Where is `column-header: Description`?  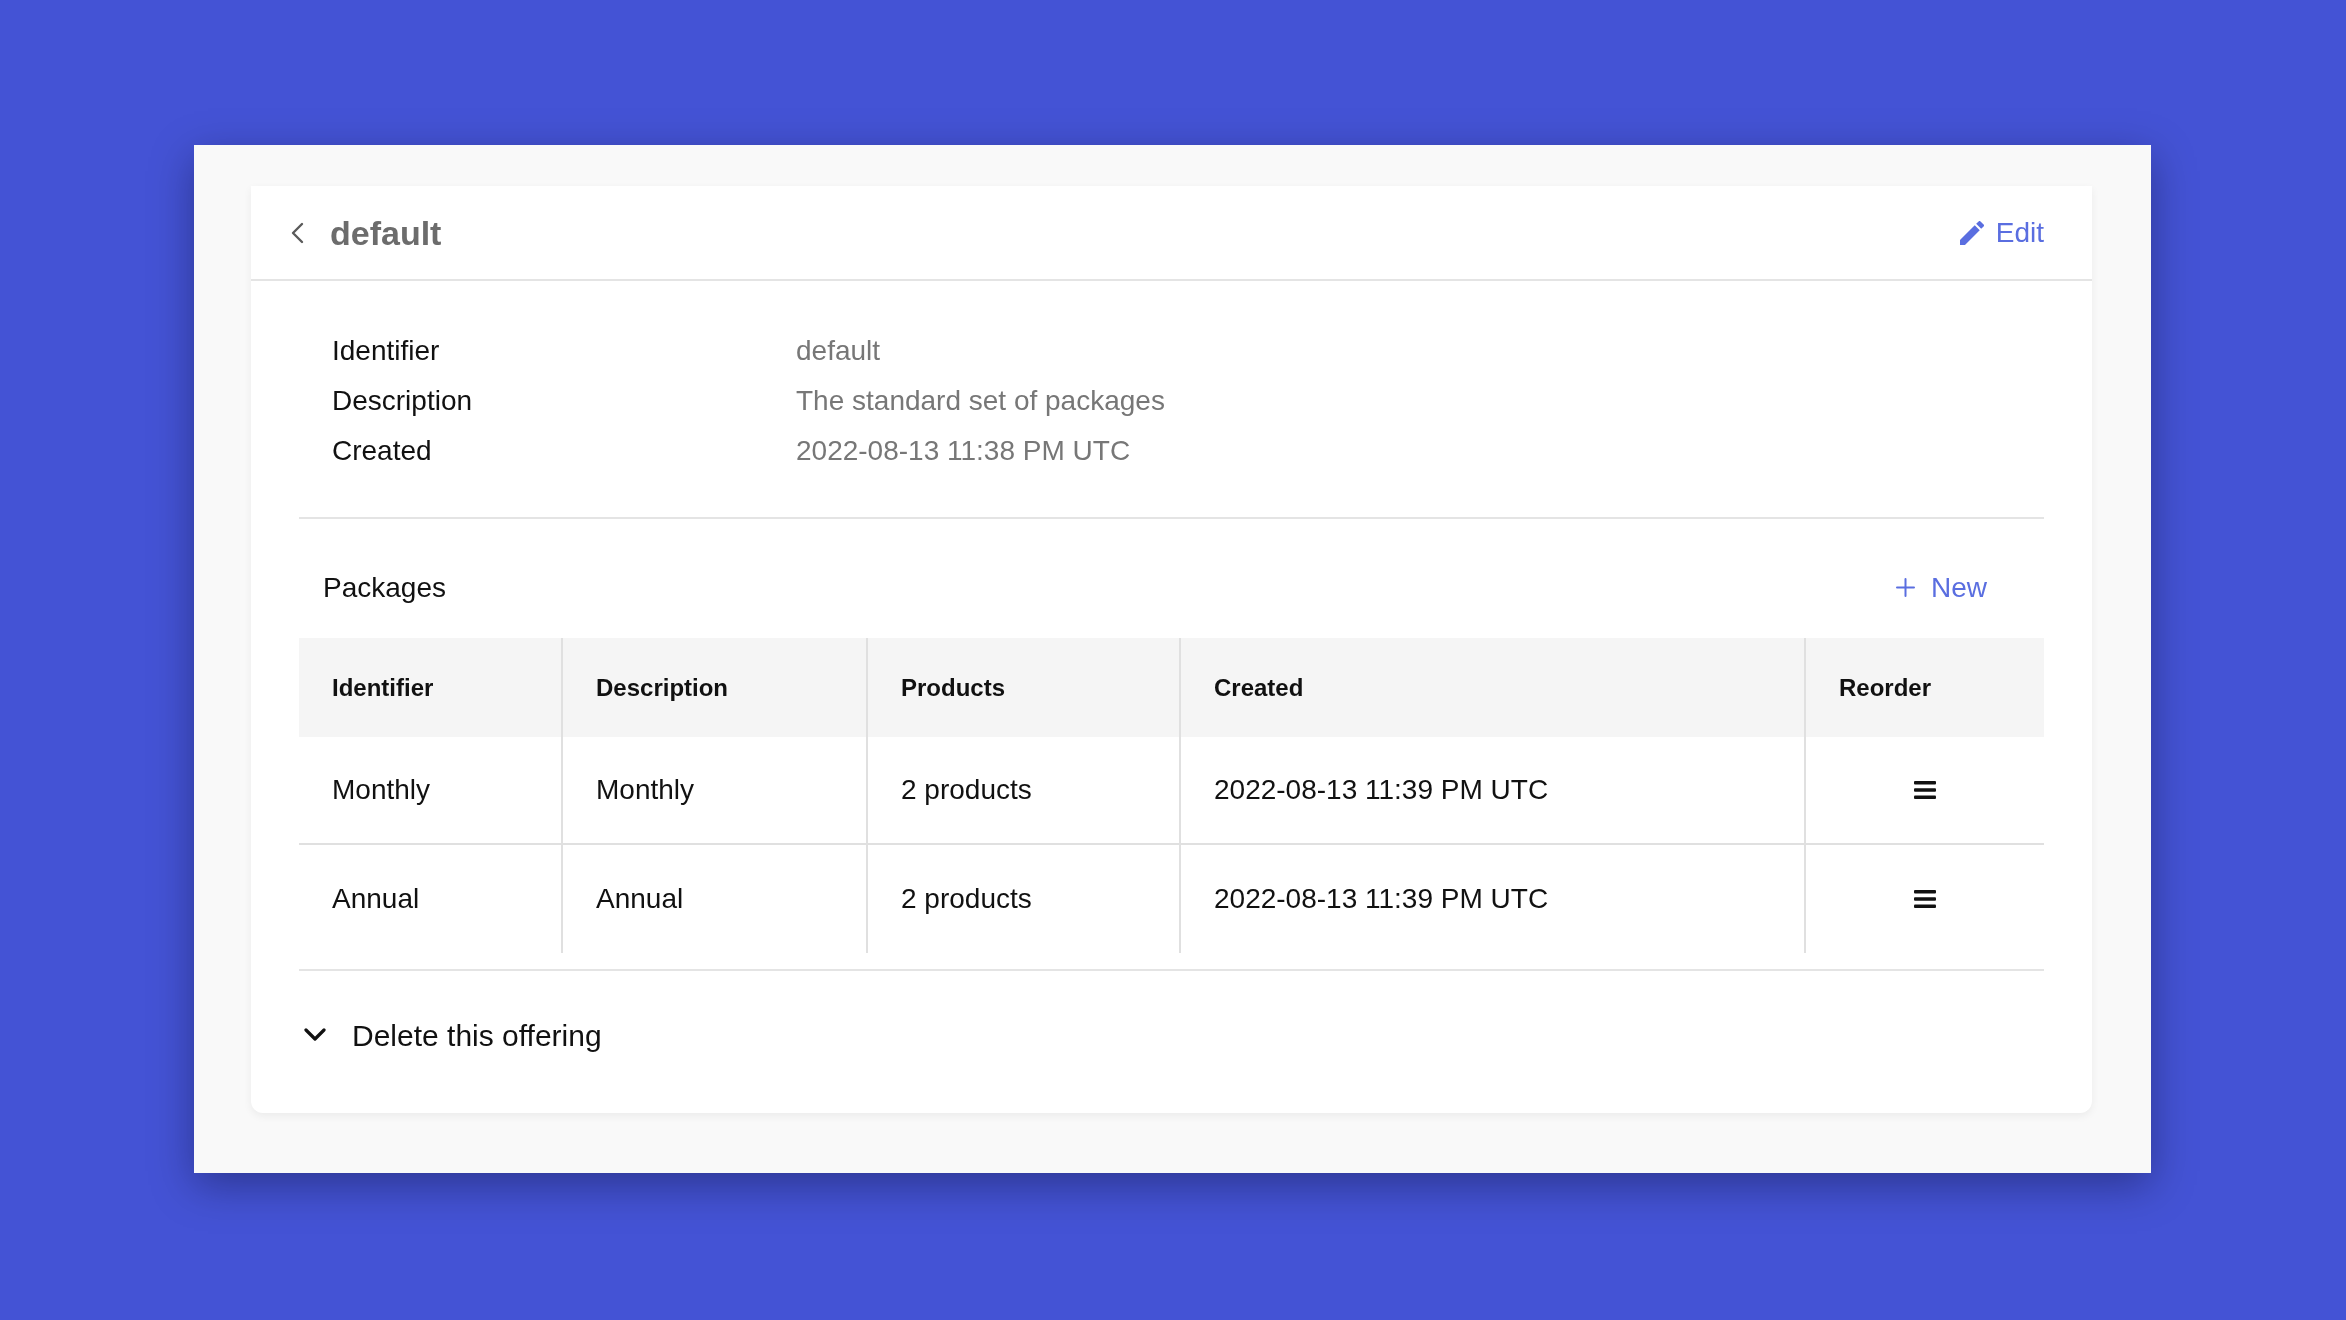 column-header: Description is located at coordinates (662, 687).